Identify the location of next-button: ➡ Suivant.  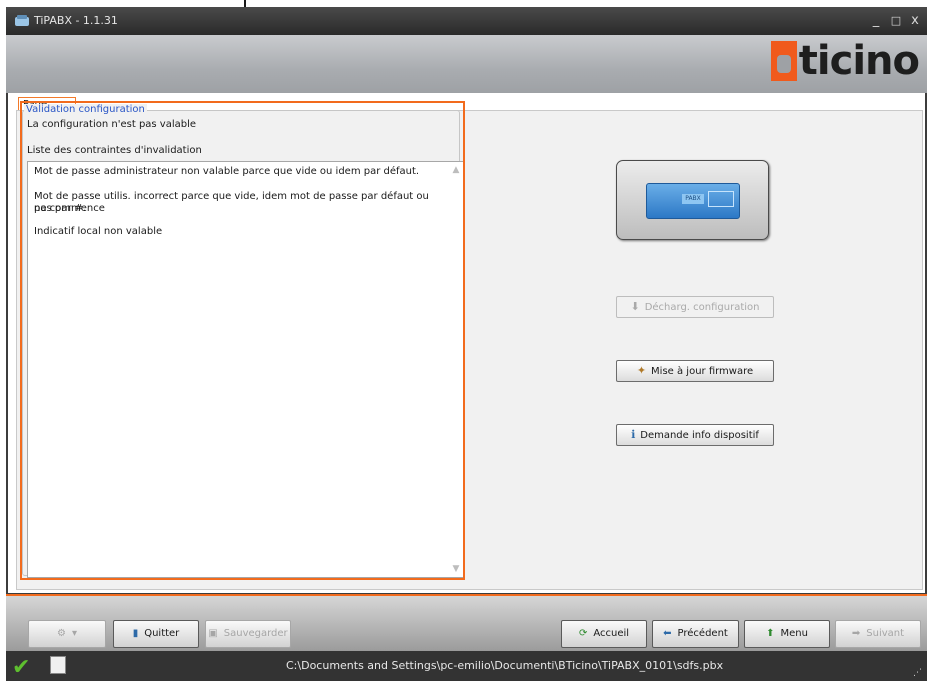
(878, 634).